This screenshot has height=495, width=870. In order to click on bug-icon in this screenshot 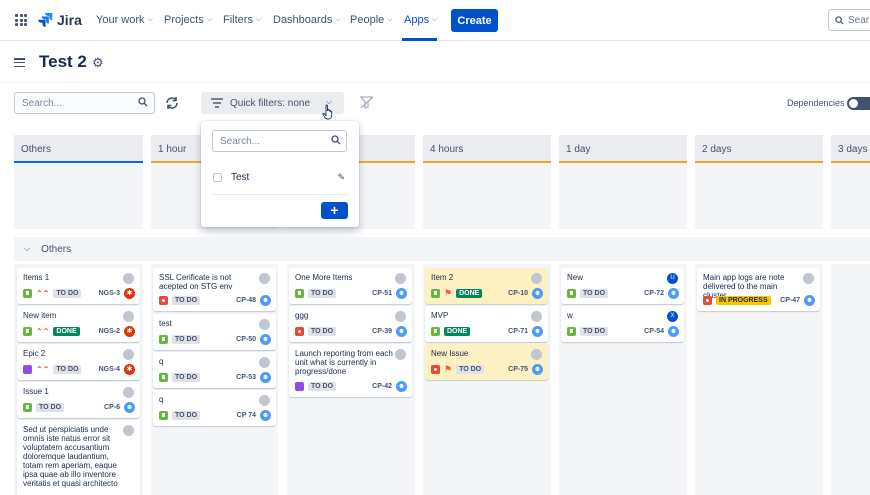, I will do `click(707, 300)`.